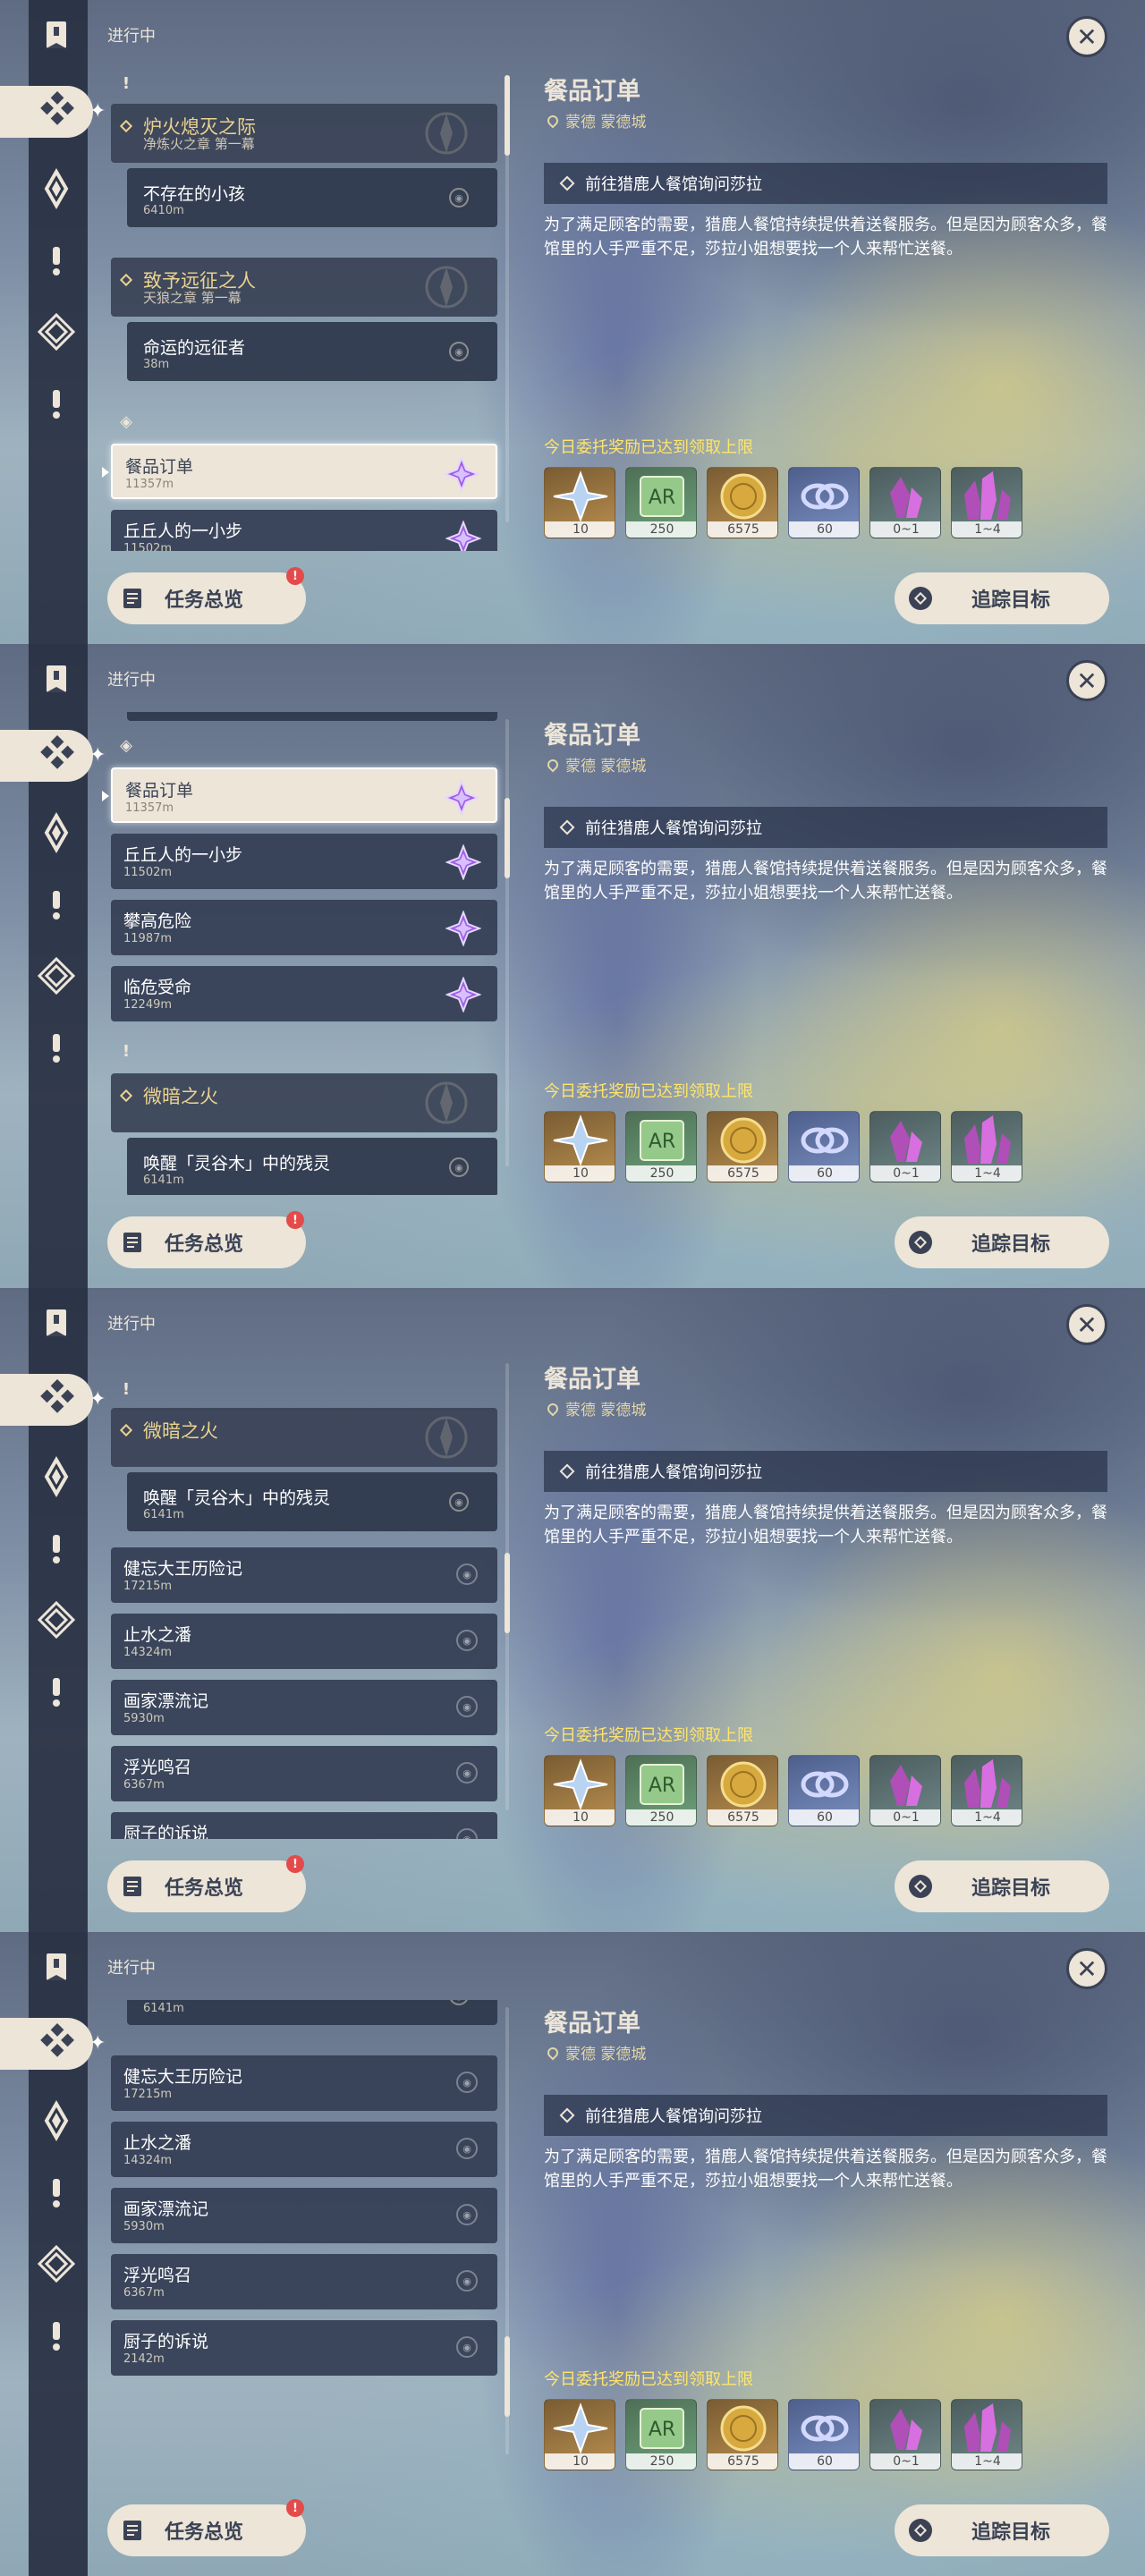 The width and height of the screenshot is (1145, 2576). What do you see at coordinates (507, 942) in the screenshot?
I see `scrollbar-track` at bounding box center [507, 942].